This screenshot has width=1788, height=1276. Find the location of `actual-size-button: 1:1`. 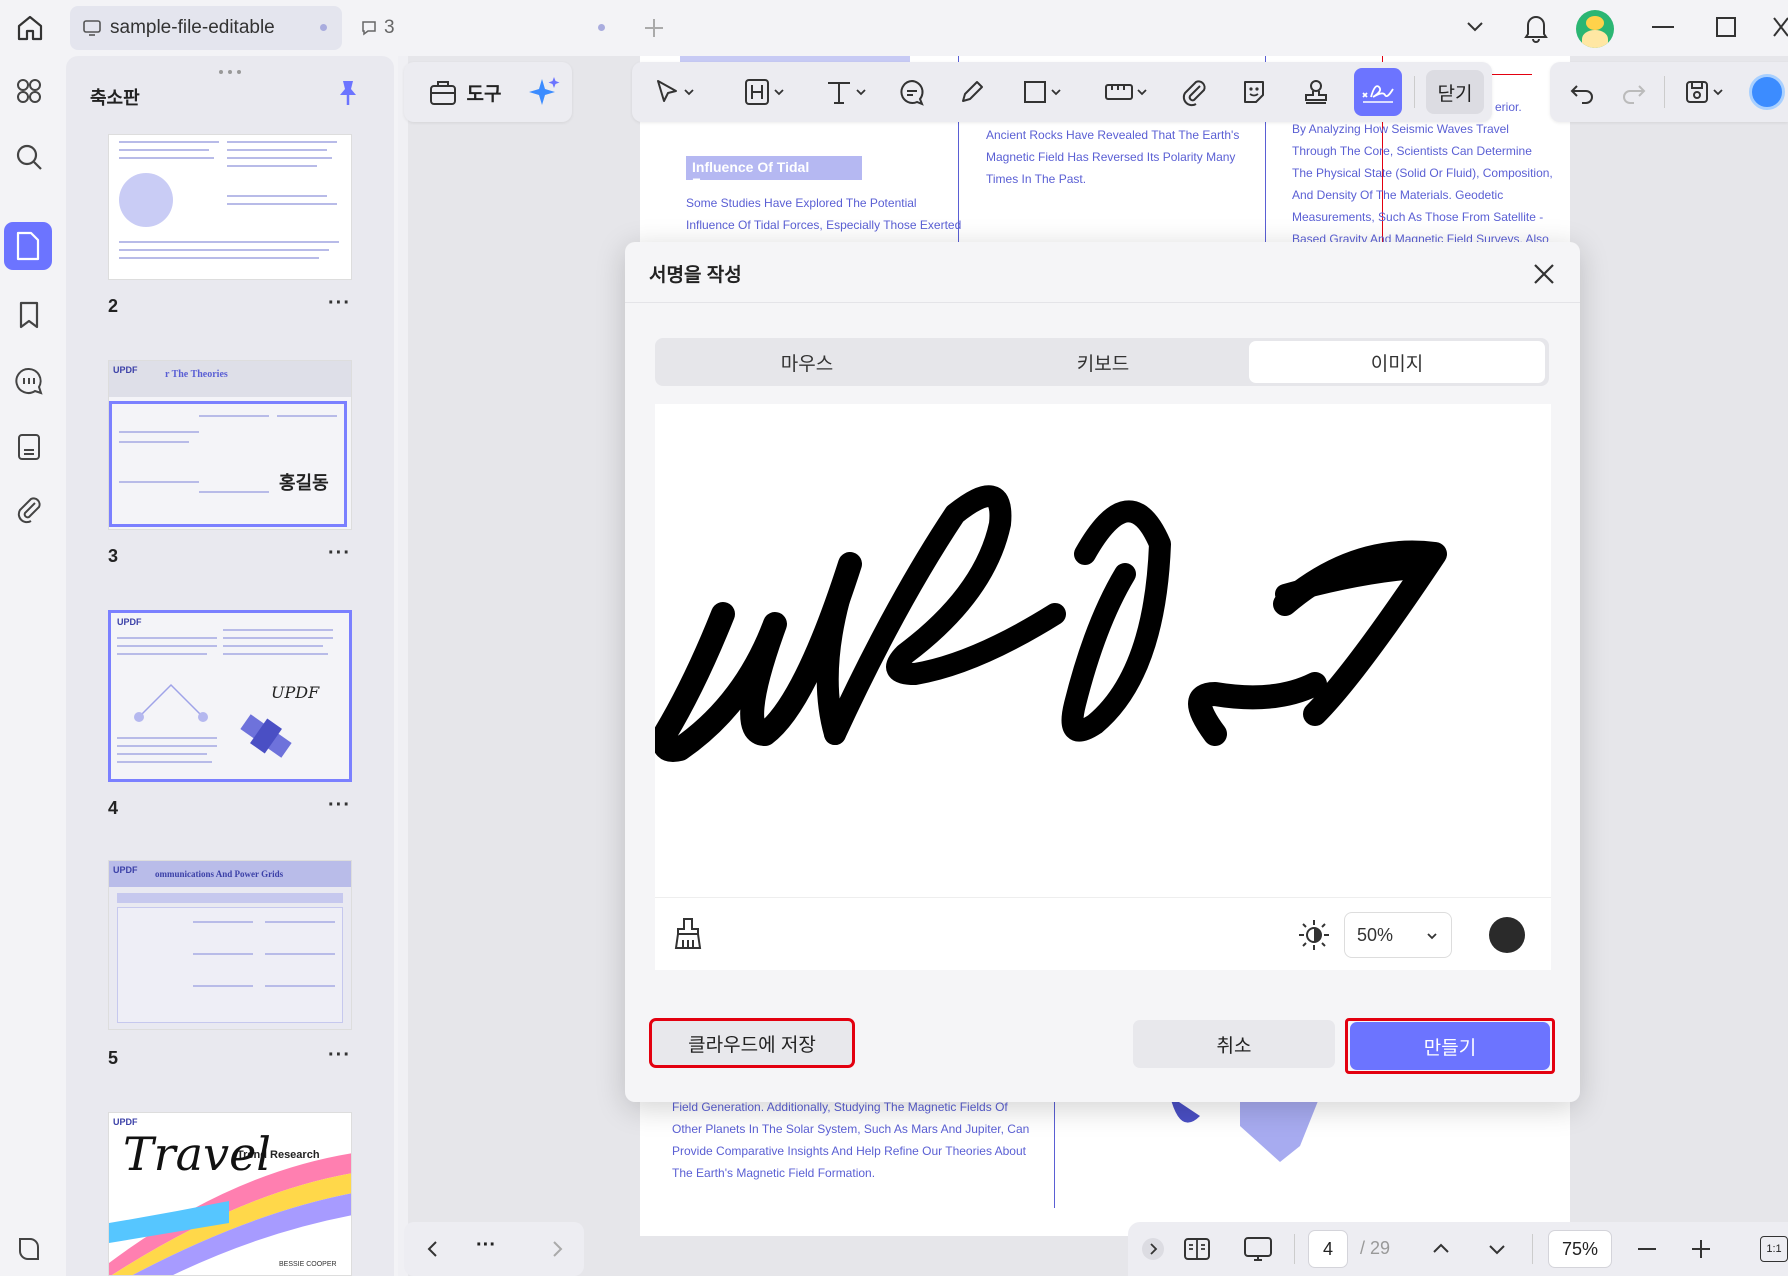

actual-size-button: 1:1 is located at coordinates (1774, 1249).